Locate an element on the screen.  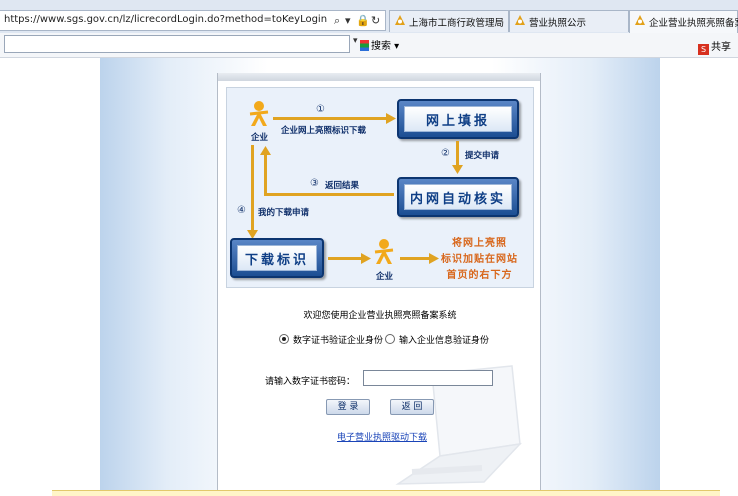
notification-bar is located at coordinates (386, 493).